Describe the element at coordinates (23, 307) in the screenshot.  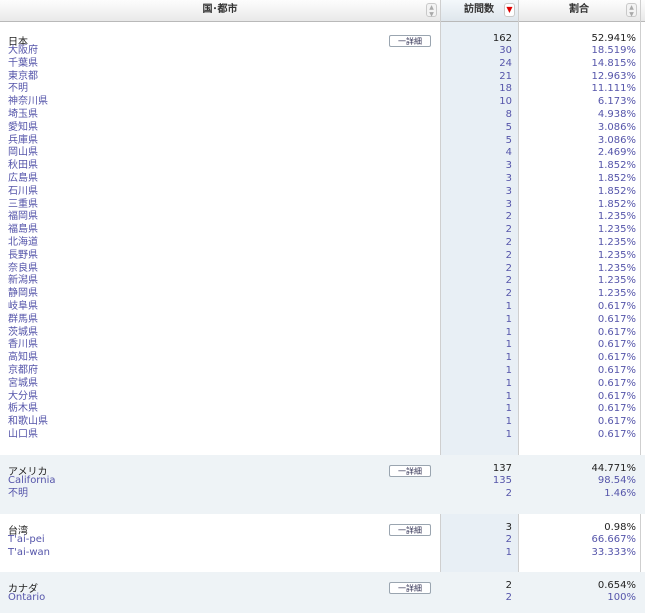
I see `region-name: 岐阜県` at that location.